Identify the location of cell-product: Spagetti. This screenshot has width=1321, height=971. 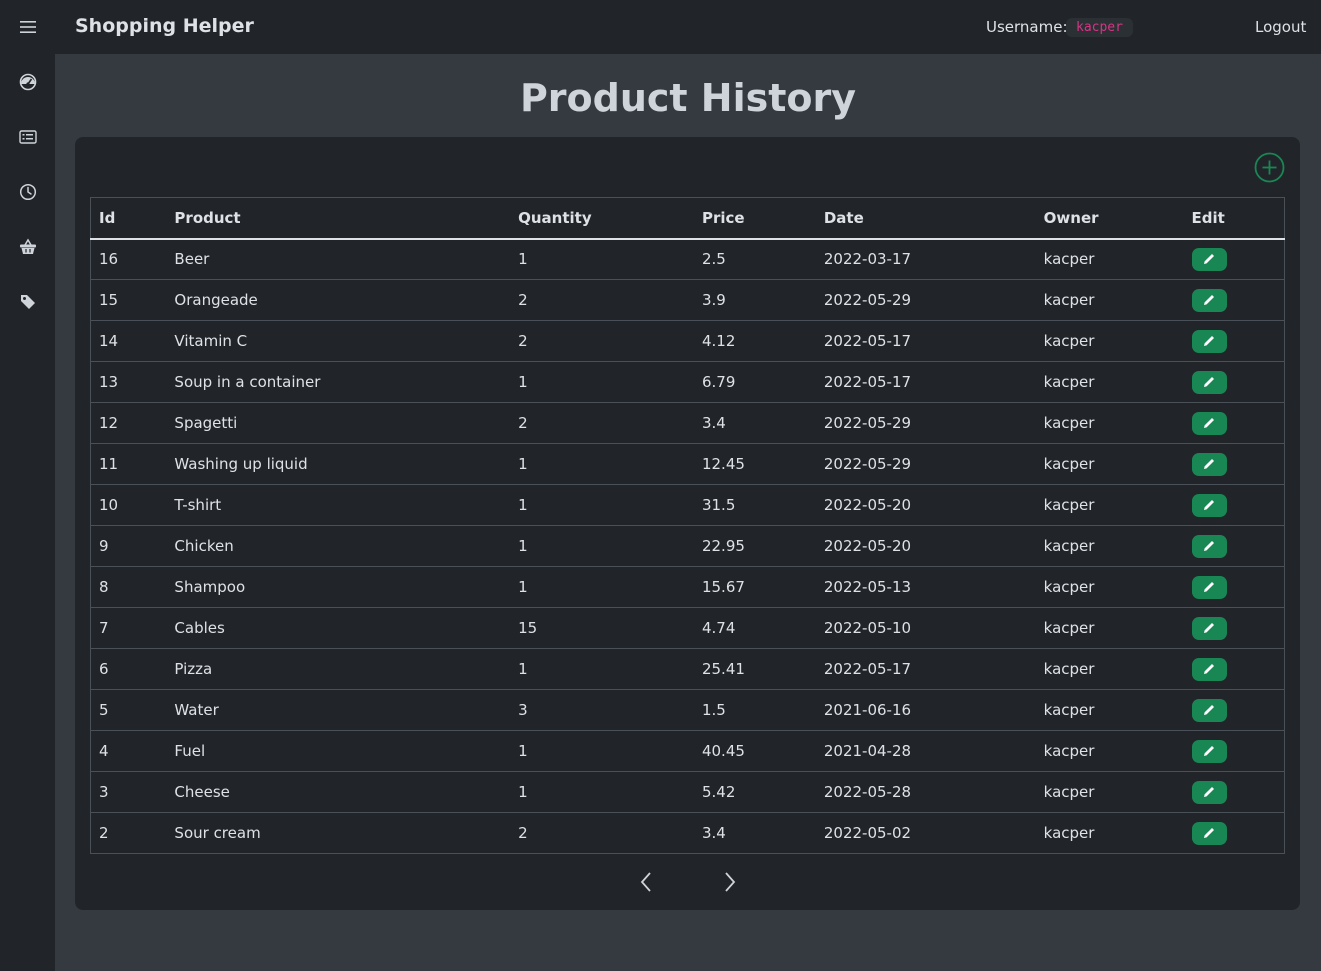
(338, 423).